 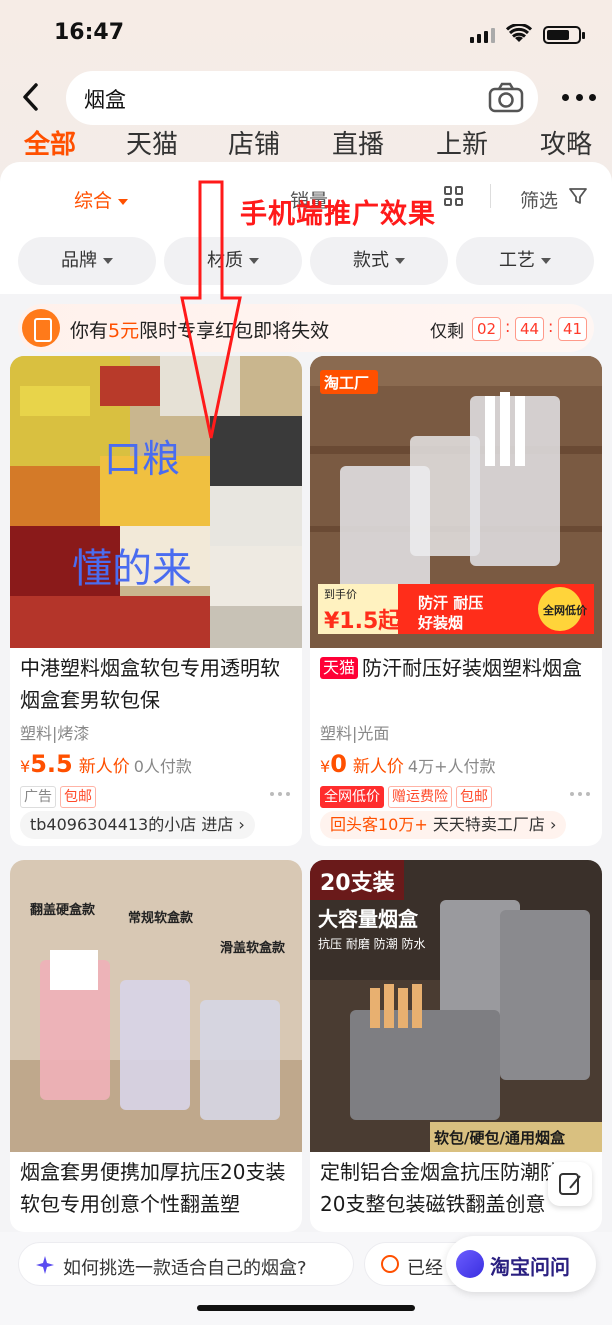 What do you see at coordinates (161, 918) in the screenshot?
I see `svg-text: 常规软盒款` at bounding box center [161, 918].